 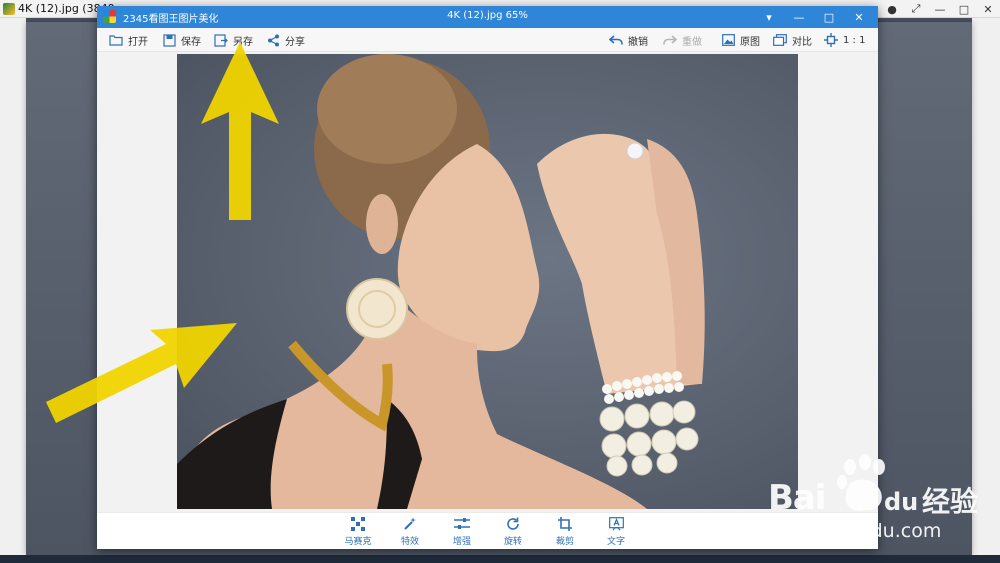 What do you see at coordinates (616, 40) in the screenshot?
I see `undo-icon` at bounding box center [616, 40].